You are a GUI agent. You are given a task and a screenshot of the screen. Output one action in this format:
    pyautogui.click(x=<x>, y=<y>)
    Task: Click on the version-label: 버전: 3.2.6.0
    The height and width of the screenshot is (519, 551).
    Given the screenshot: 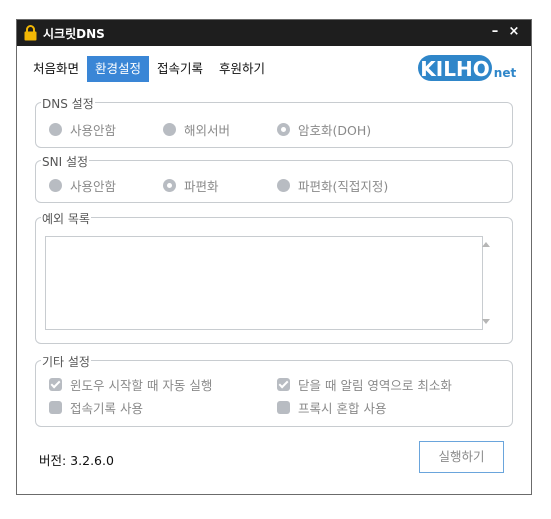 What is the action you would take?
    pyautogui.click(x=76, y=460)
    